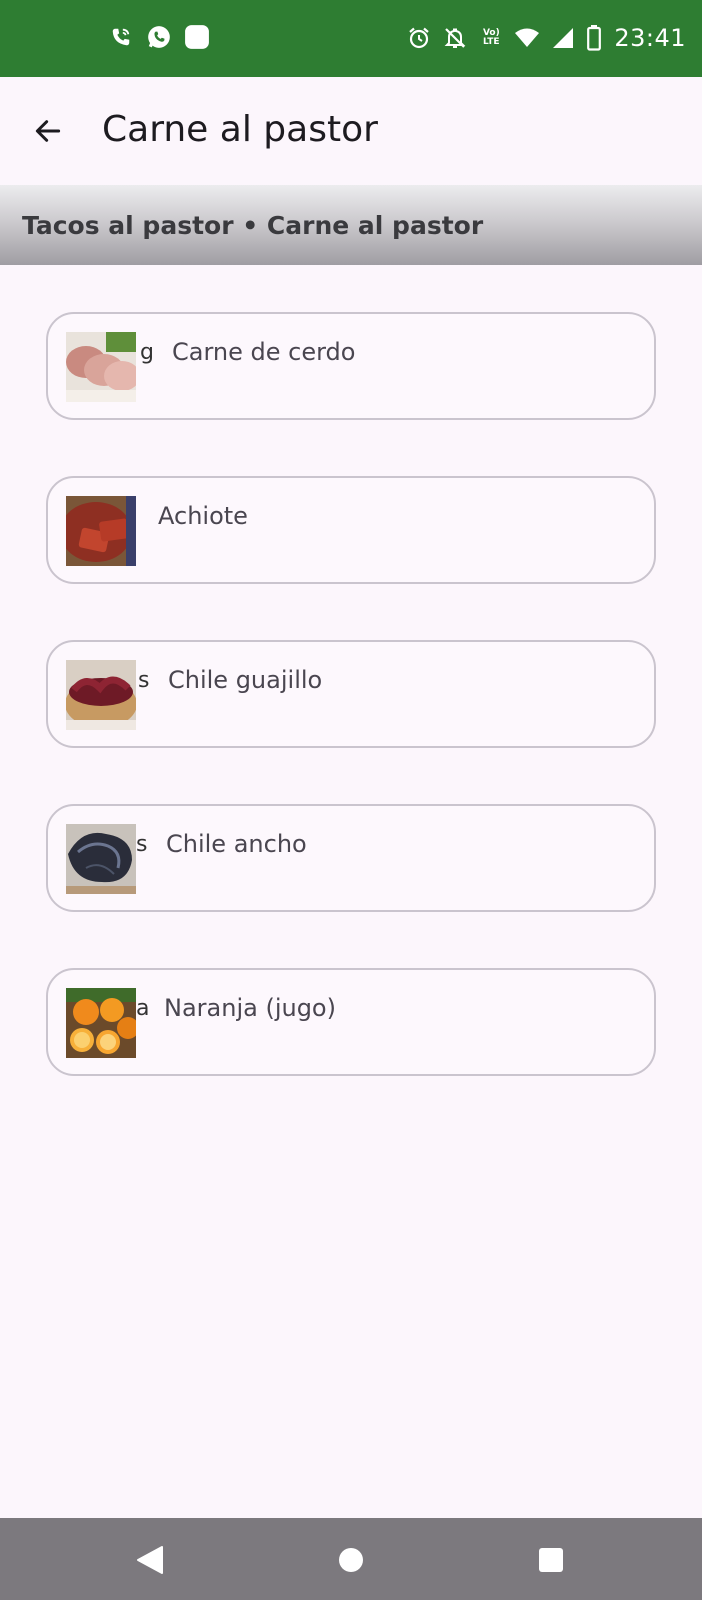 The image size is (702, 1600). Describe the element at coordinates (236, 844) in the screenshot. I see `ingredient-label: Chile ancho` at that location.